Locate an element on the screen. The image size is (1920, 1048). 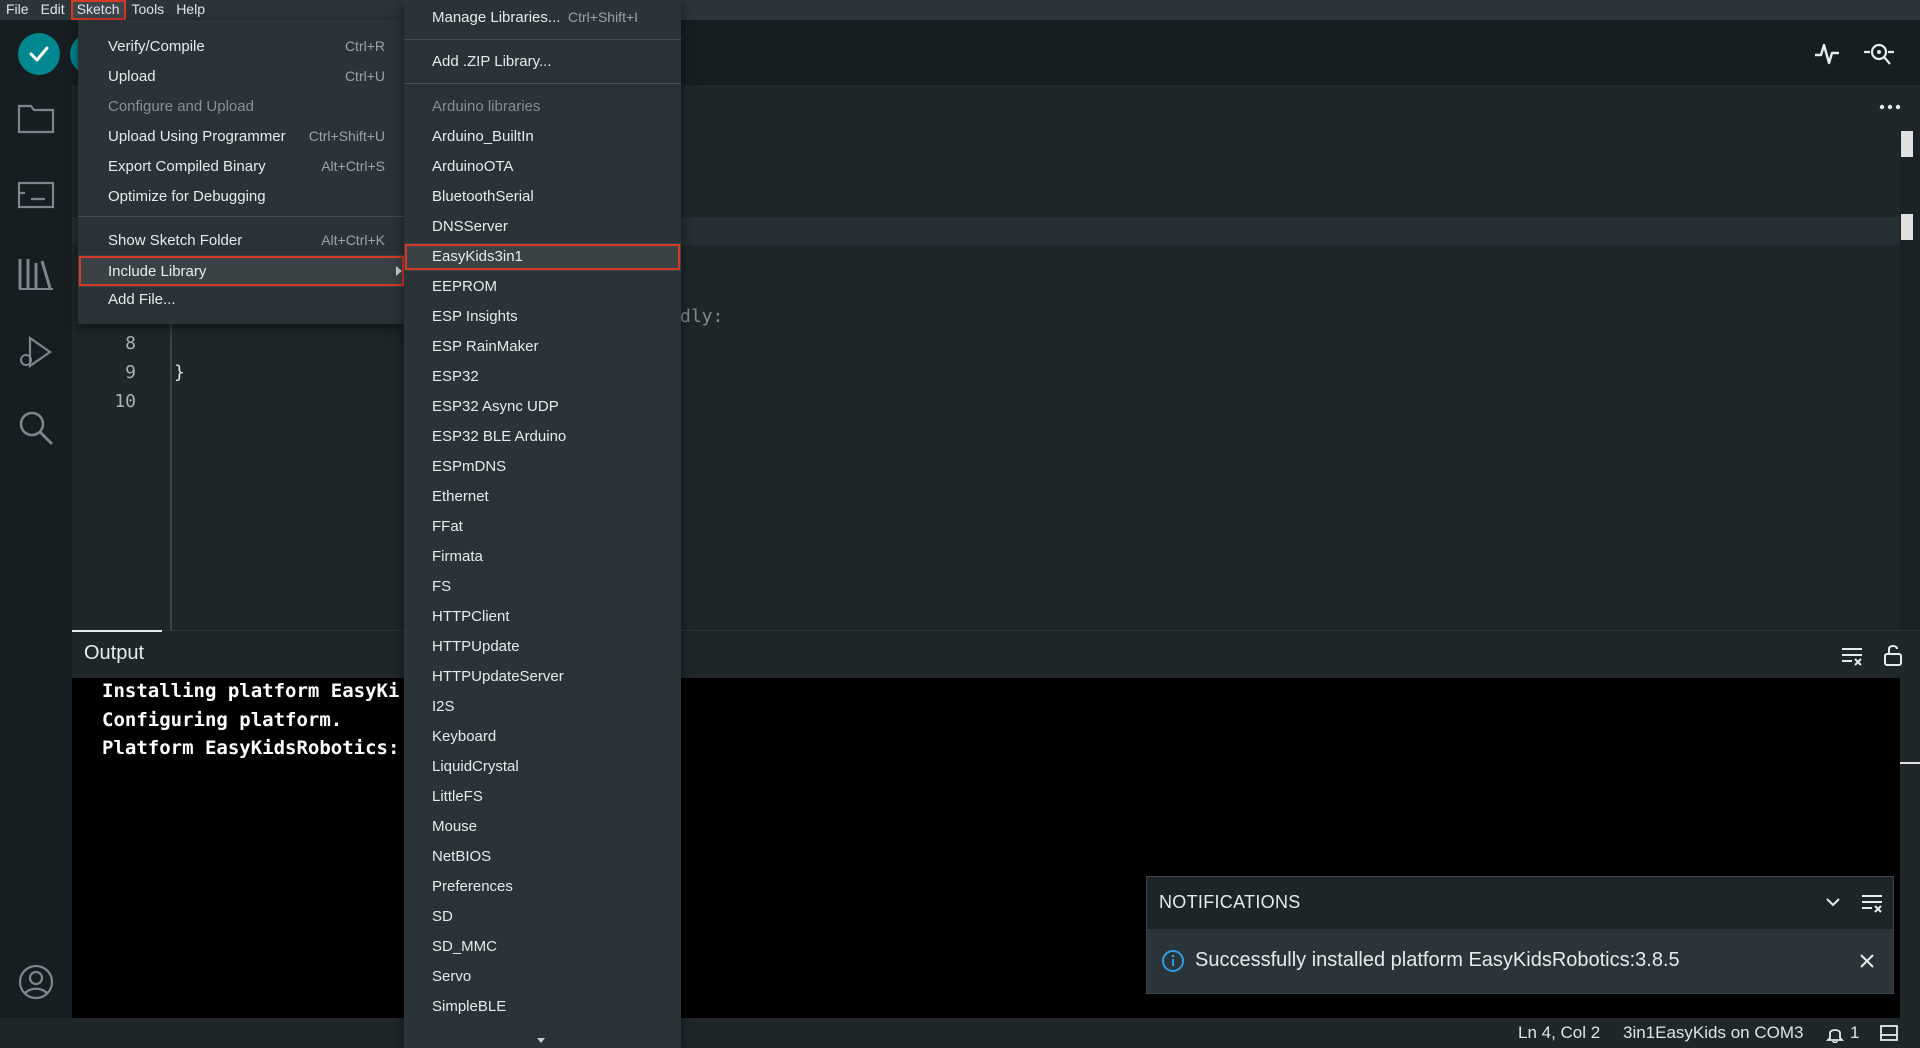
menu-tools: Tools is located at coordinates (148, 10).